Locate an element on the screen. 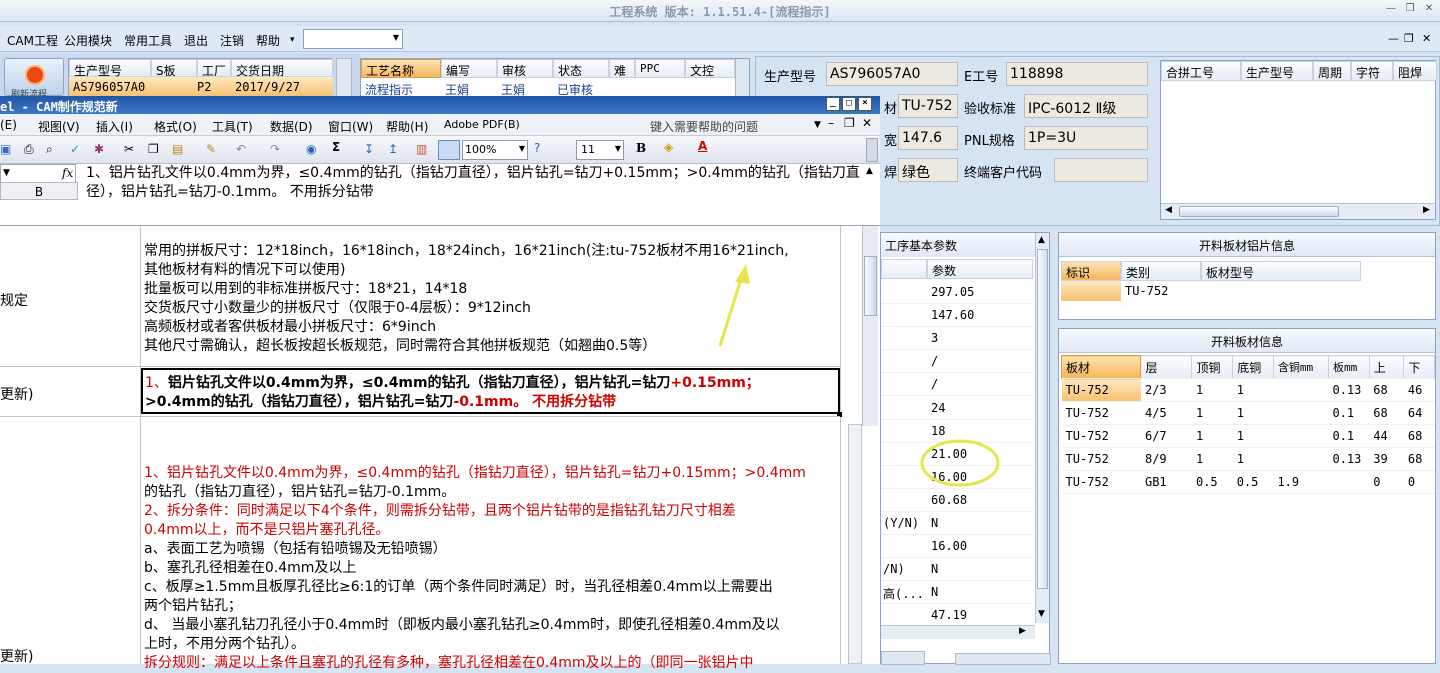 The image size is (1440, 673). annotation-circle is located at coordinates (960, 463).